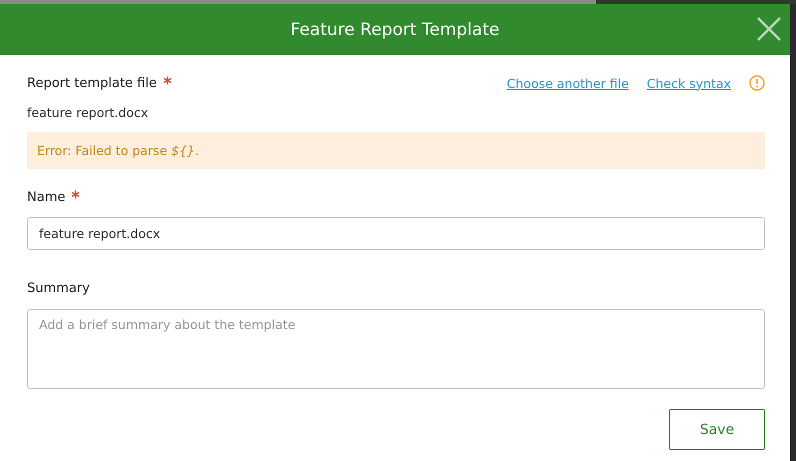 Image resolution: width=796 pixels, height=461 pixels. What do you see at coordinates (688, 83) in the screenshot?
I see `text-link: Check syntax` at bounding box center [688, 83].